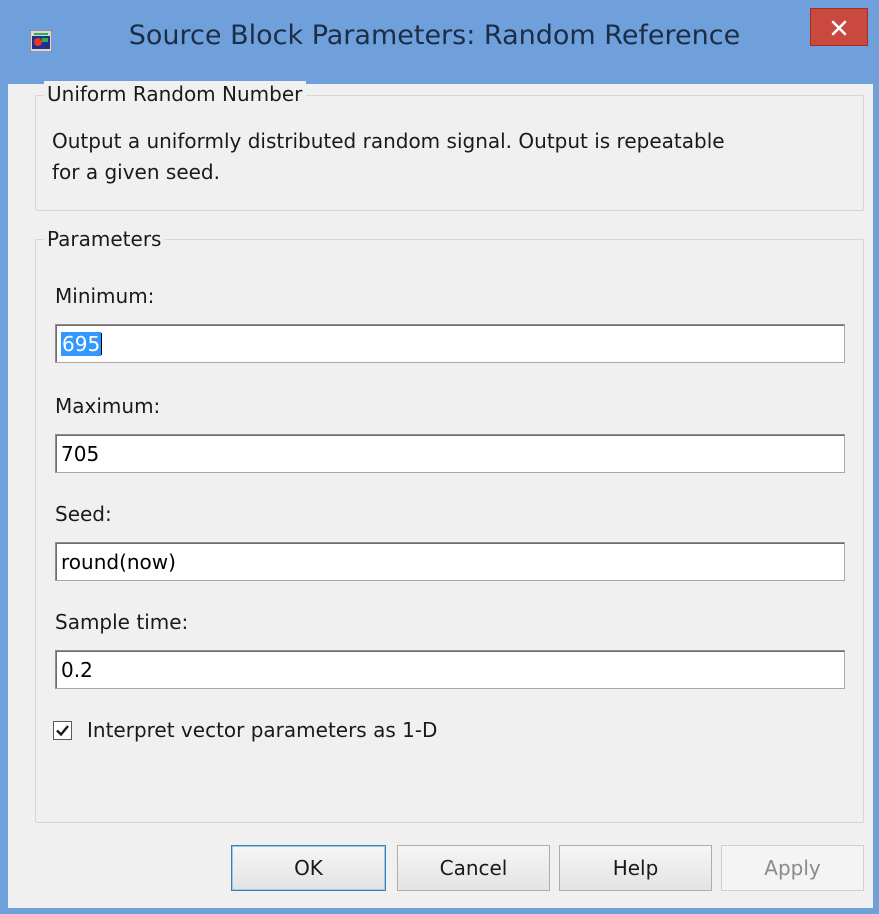  Describe the element at coordinates (83, 514) in the screenshot. I see `seed-label: Seed:` at that location.